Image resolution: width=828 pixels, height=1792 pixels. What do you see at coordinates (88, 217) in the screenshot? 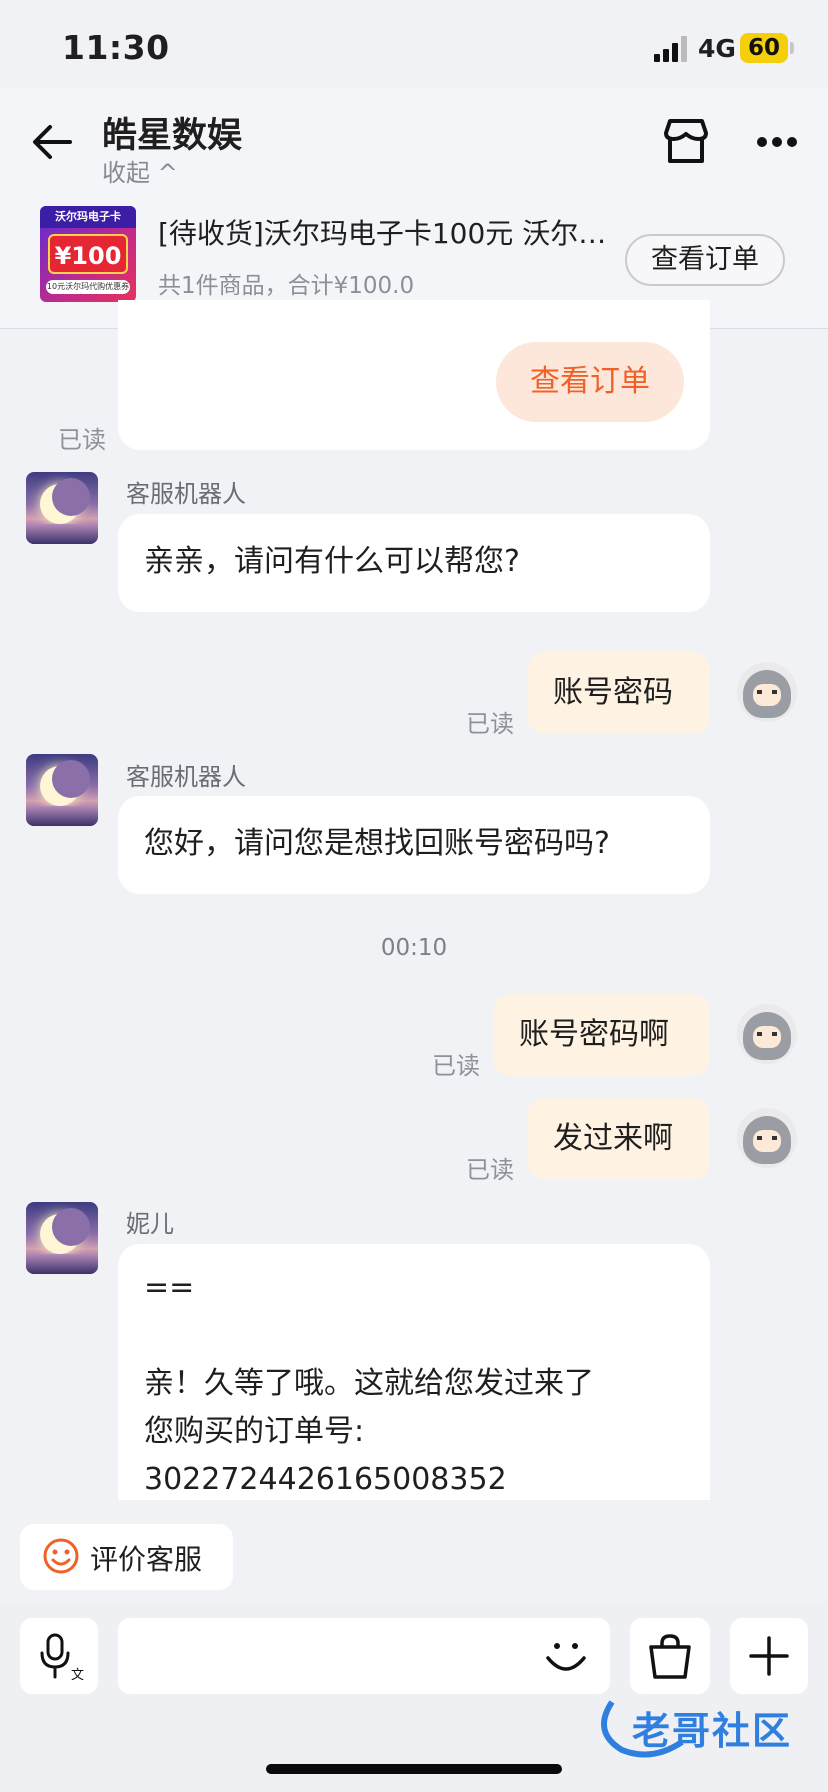
I see `thumb-header: 沃尔玛电子卡` at bounding box center [88, 217].